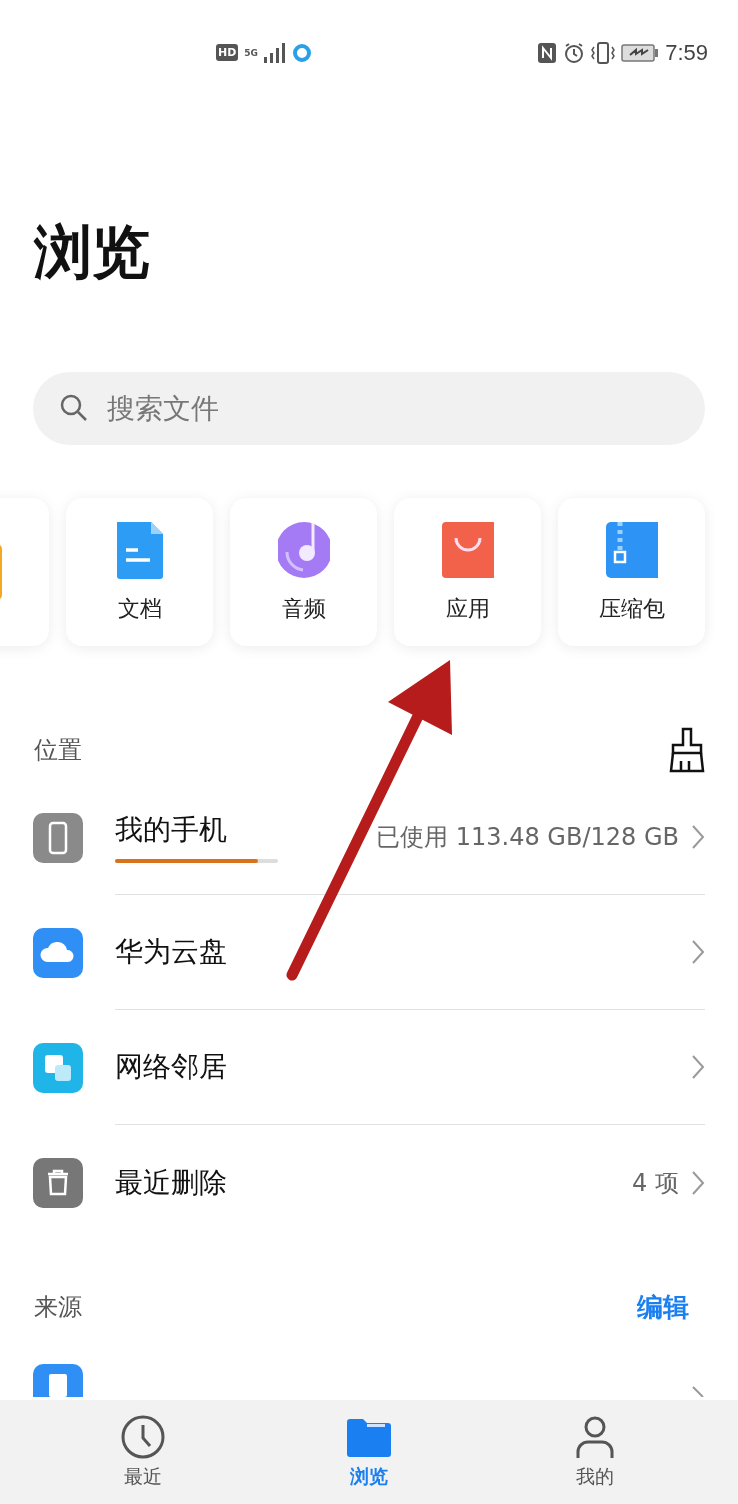 The image size is (738, 1504). Describe the element at coordinates (686, 52) in the screenshot. I see `clock-time: 7:59` at that location.